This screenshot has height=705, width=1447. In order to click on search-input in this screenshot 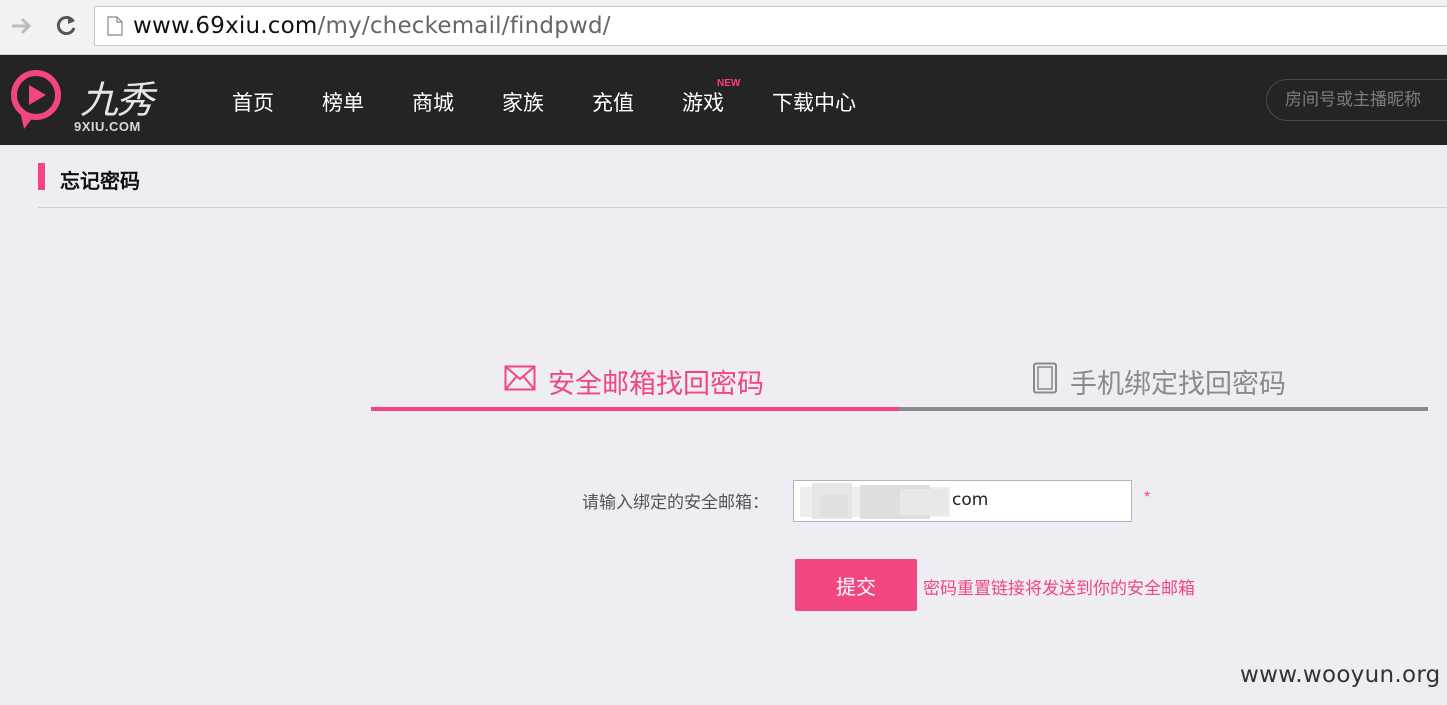, I will do `click(1356, 100)`.